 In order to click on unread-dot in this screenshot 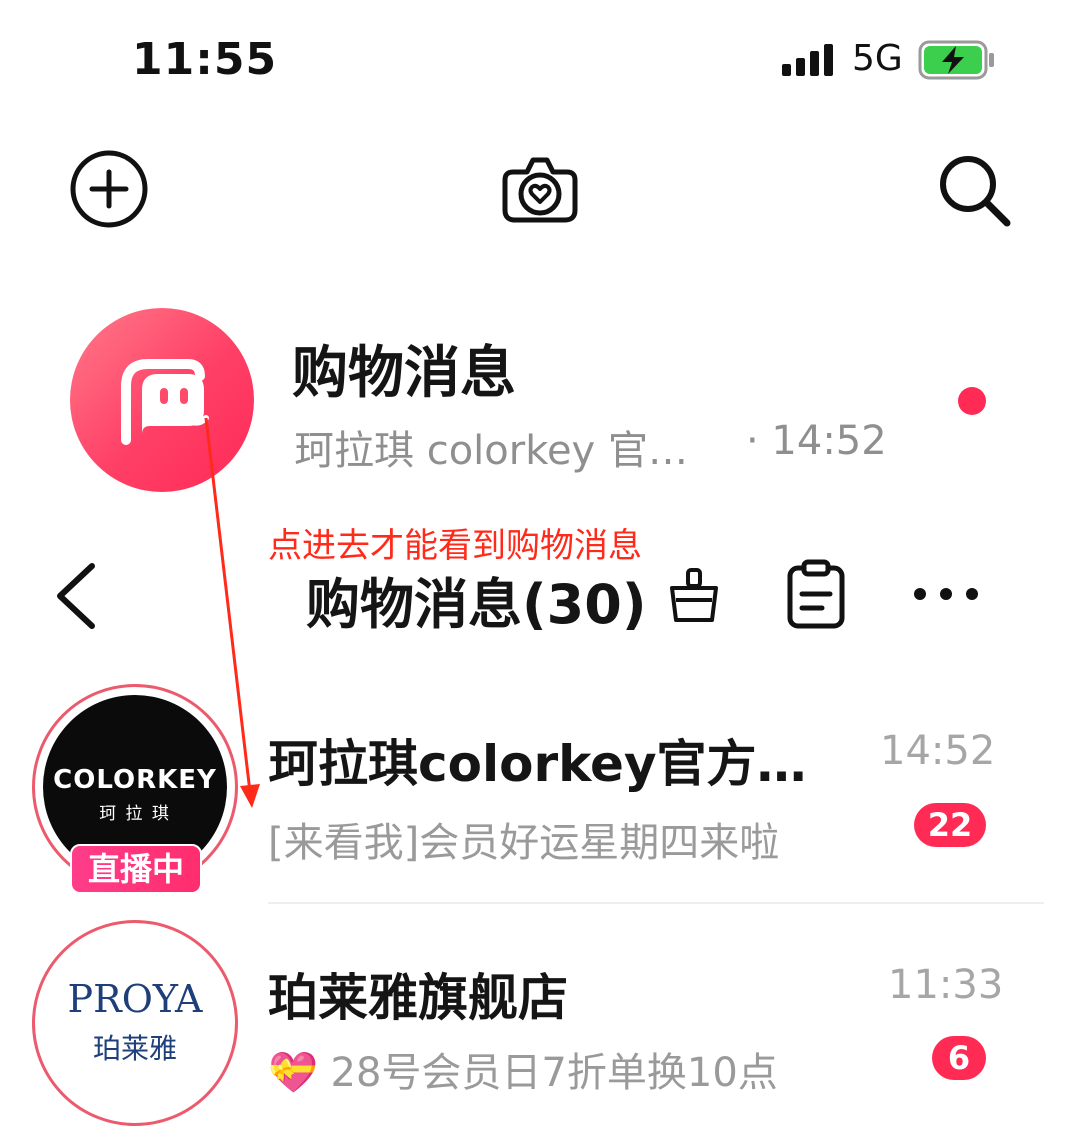, I will do `click(972, 401)`.